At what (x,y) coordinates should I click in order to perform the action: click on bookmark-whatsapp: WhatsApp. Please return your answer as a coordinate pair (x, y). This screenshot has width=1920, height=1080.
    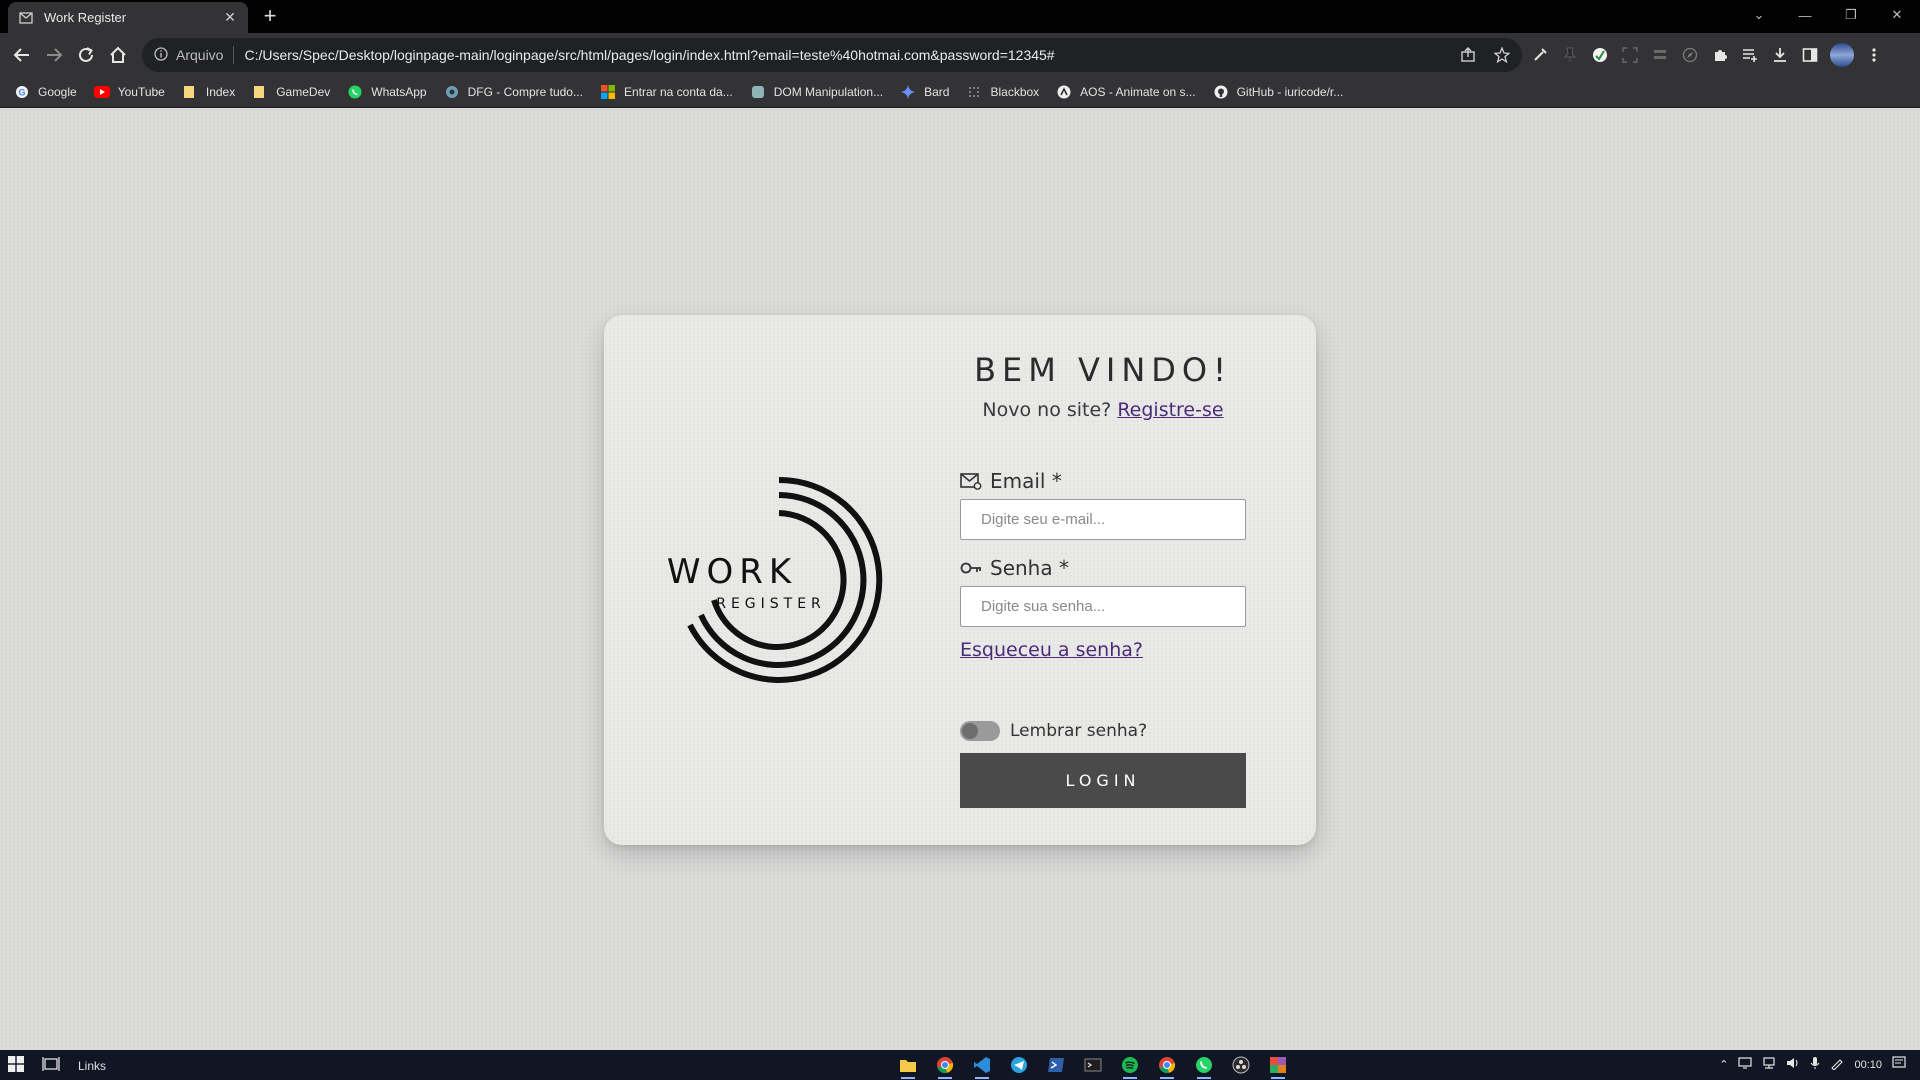
    Looking at the image, I should click on (387, 92).